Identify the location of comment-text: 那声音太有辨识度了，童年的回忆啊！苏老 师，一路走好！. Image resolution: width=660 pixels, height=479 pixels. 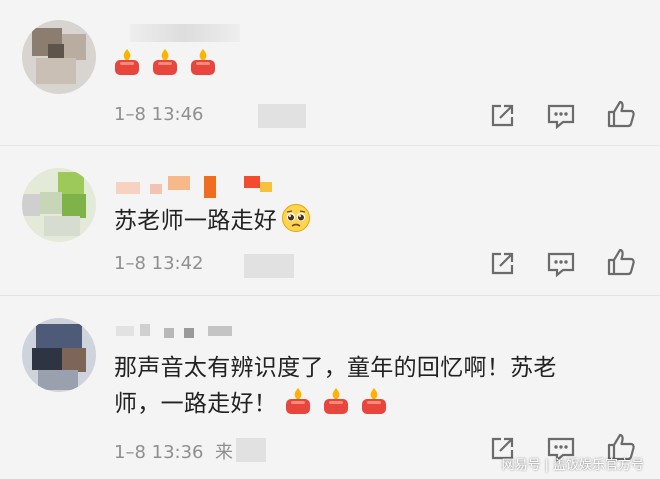
(335, 386).